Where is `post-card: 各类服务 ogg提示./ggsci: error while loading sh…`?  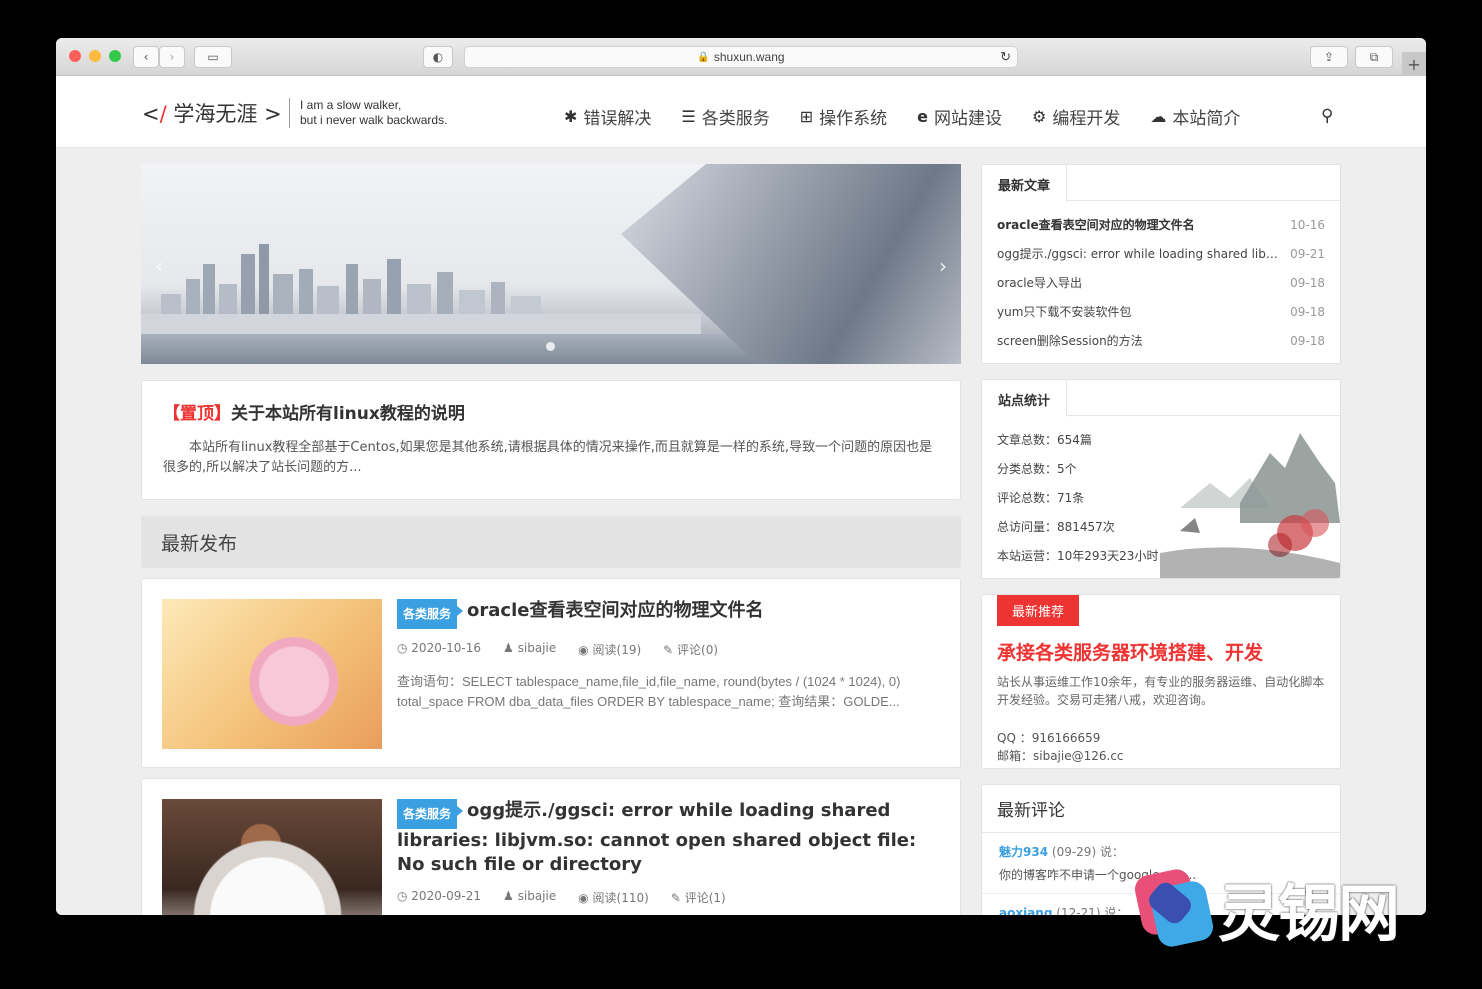 post-card: 各类服务 ogg提示./ggsci: error while loading sh… is located at coordinates (551, 846).